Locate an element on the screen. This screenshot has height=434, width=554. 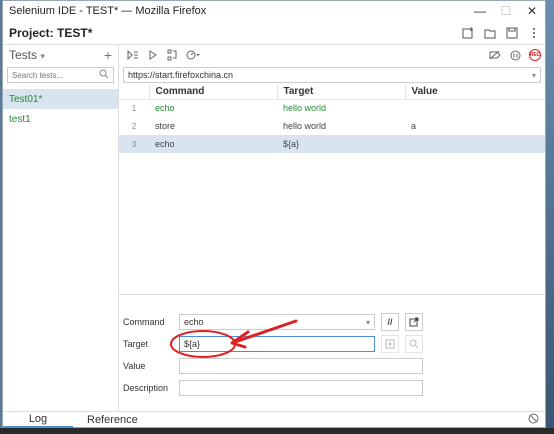
target-row: Target ${a} is located at coordinates (273, 344).